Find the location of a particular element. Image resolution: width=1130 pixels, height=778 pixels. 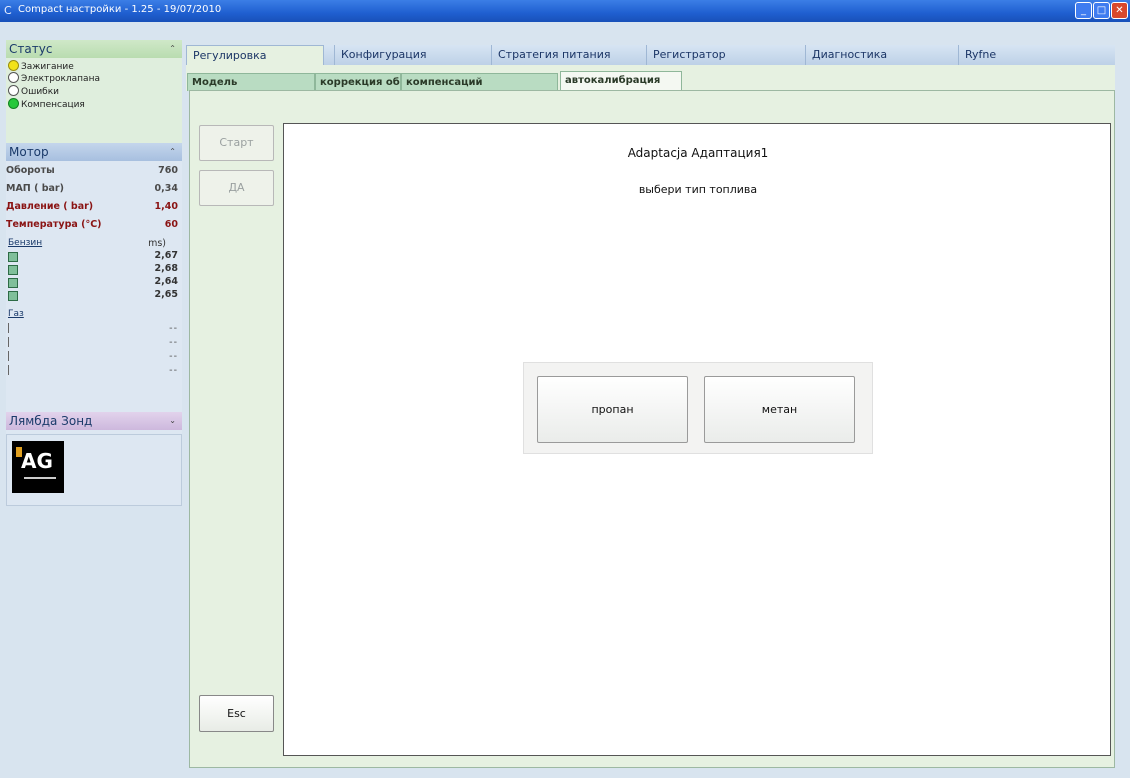

tab-configuration: Конфигурация is located at coordinates (407, 55).